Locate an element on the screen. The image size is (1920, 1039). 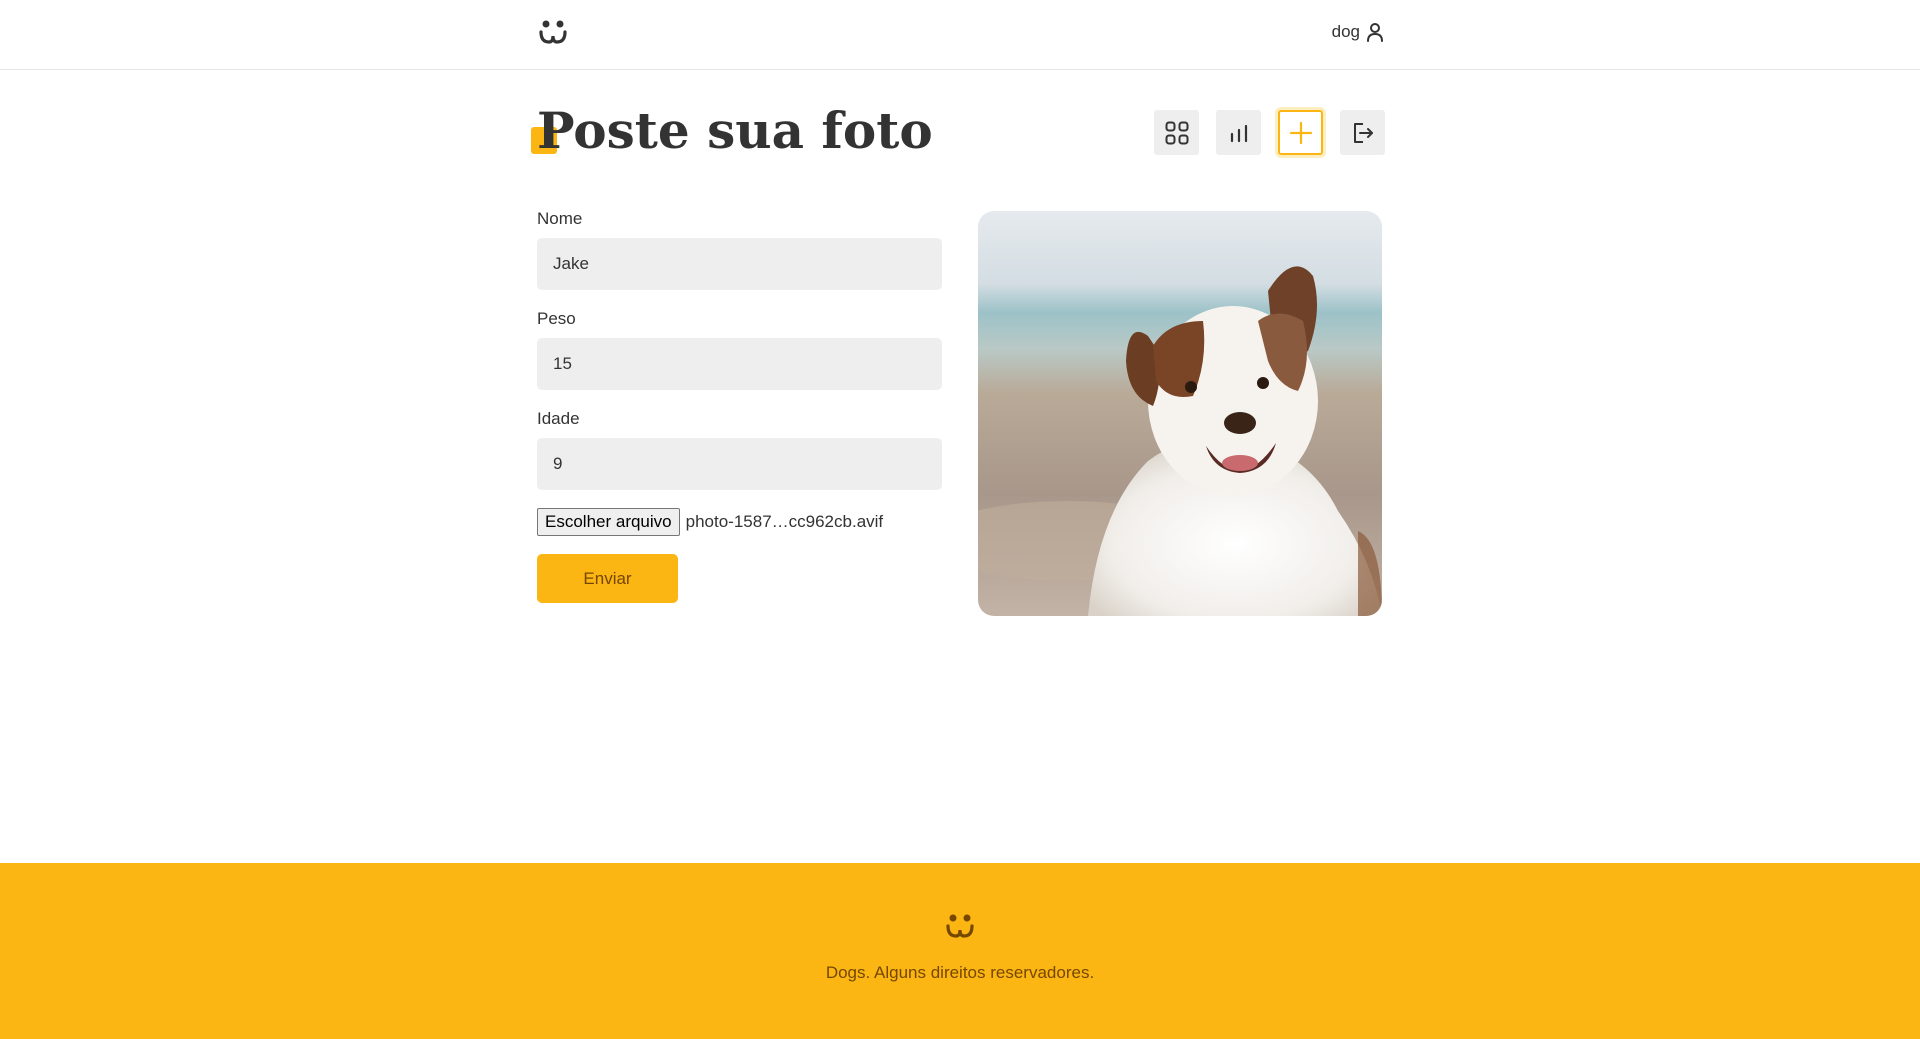
page-title: Poste sua foto is located at coordinates (735, 130).